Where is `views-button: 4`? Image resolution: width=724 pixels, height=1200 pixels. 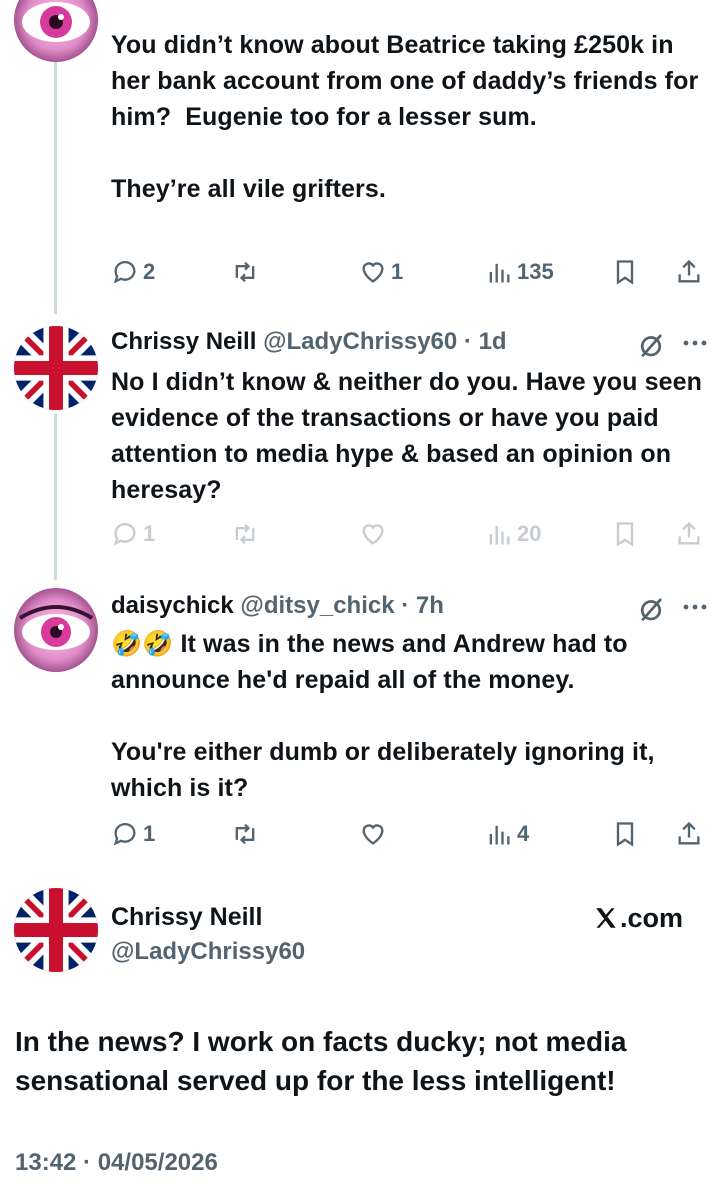 views-button: 4 is located at coordinates (507, 834).